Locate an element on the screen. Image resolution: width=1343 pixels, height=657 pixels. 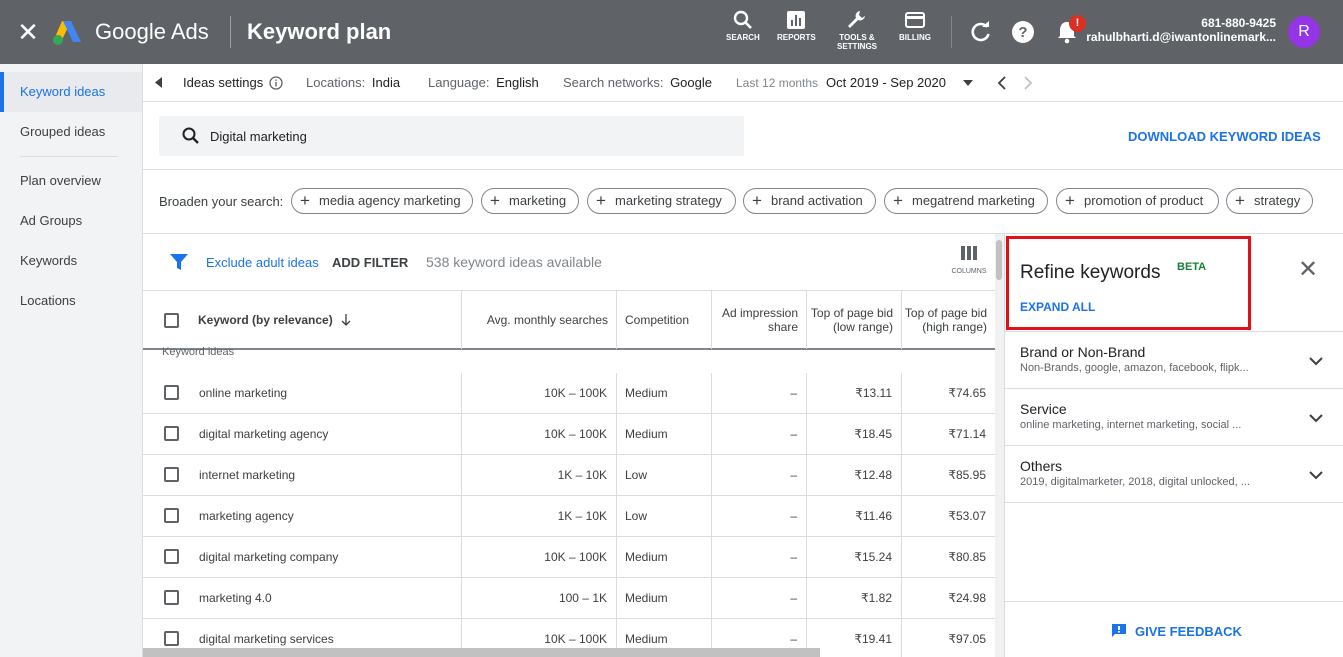
keyword-search-box: Digital marketing is located at coordinates (451, 136).